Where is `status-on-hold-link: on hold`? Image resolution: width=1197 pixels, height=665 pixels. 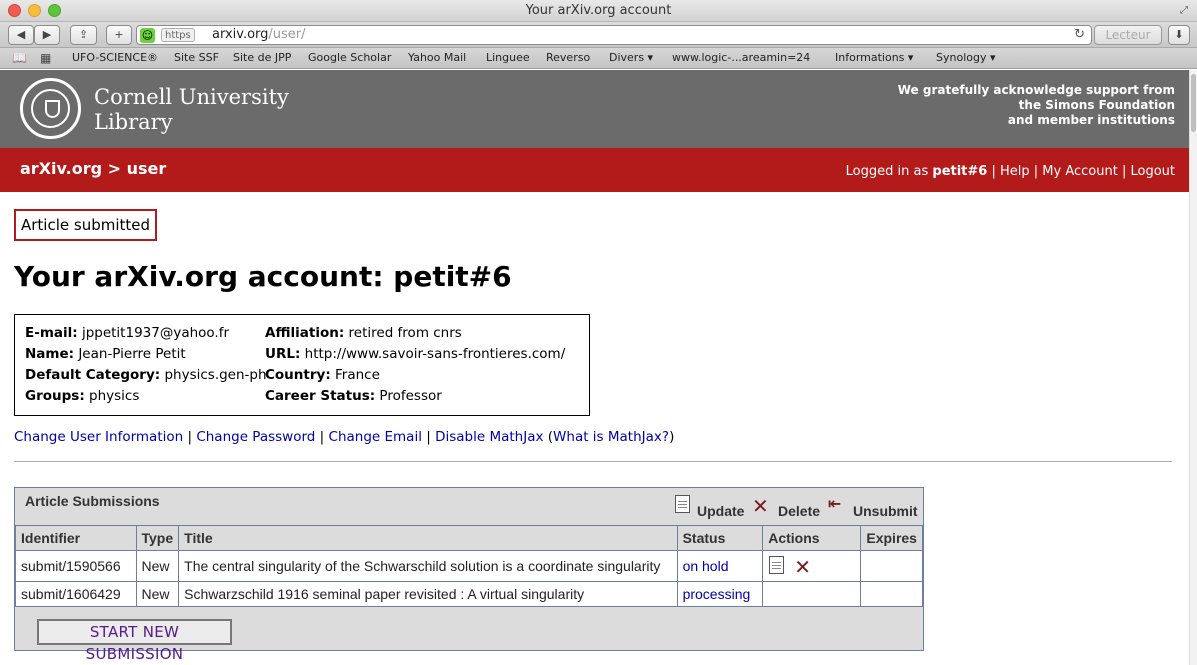
status-on-hold-link: on hold is located at coordinates (706, 566).